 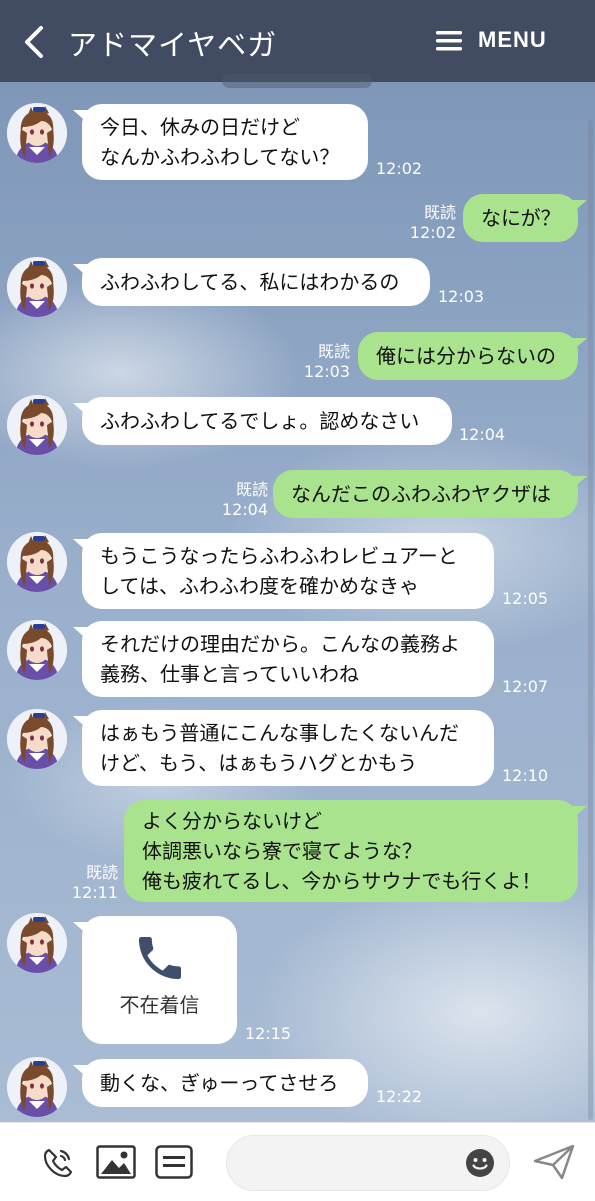 I want to click on message-line: それだけの理由だから。こんなの義務よ, so click(x=280, y=644).